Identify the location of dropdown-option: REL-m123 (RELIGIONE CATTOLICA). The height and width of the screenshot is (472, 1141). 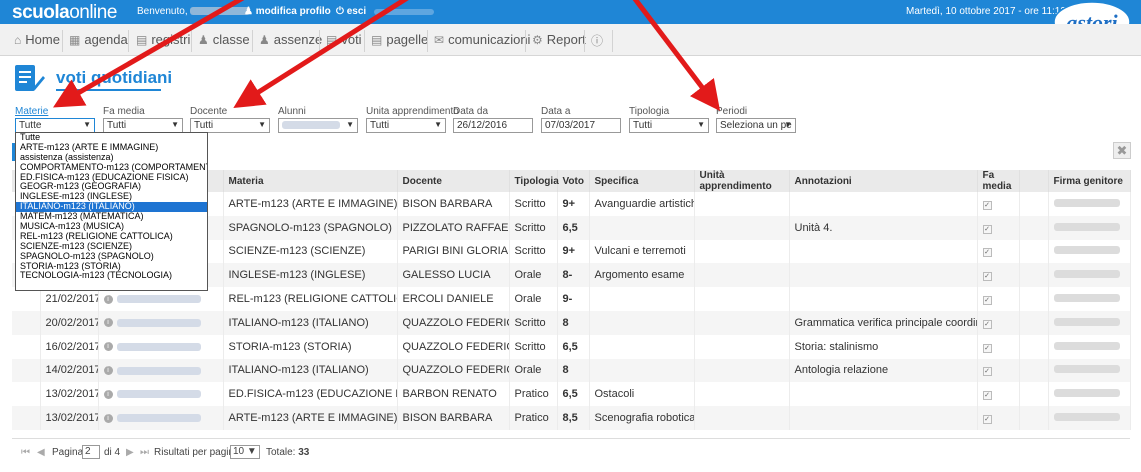
(111, 237).